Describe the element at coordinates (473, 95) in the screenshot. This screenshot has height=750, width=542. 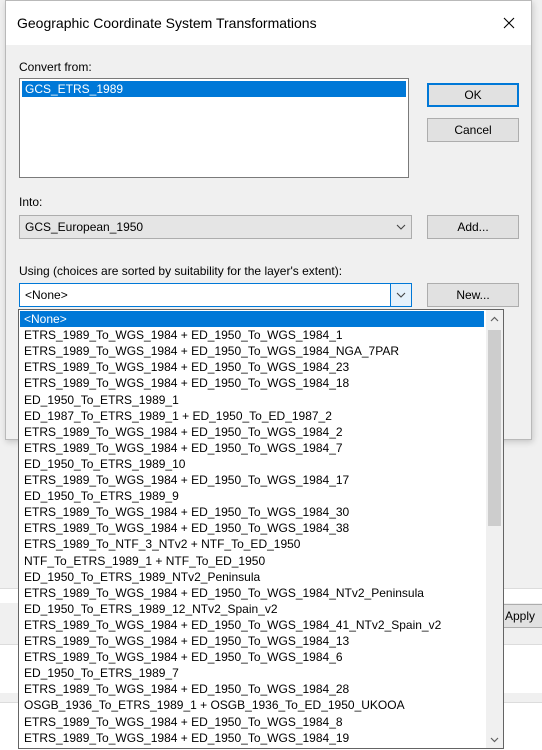
I see `ok-button: OK` at that location.